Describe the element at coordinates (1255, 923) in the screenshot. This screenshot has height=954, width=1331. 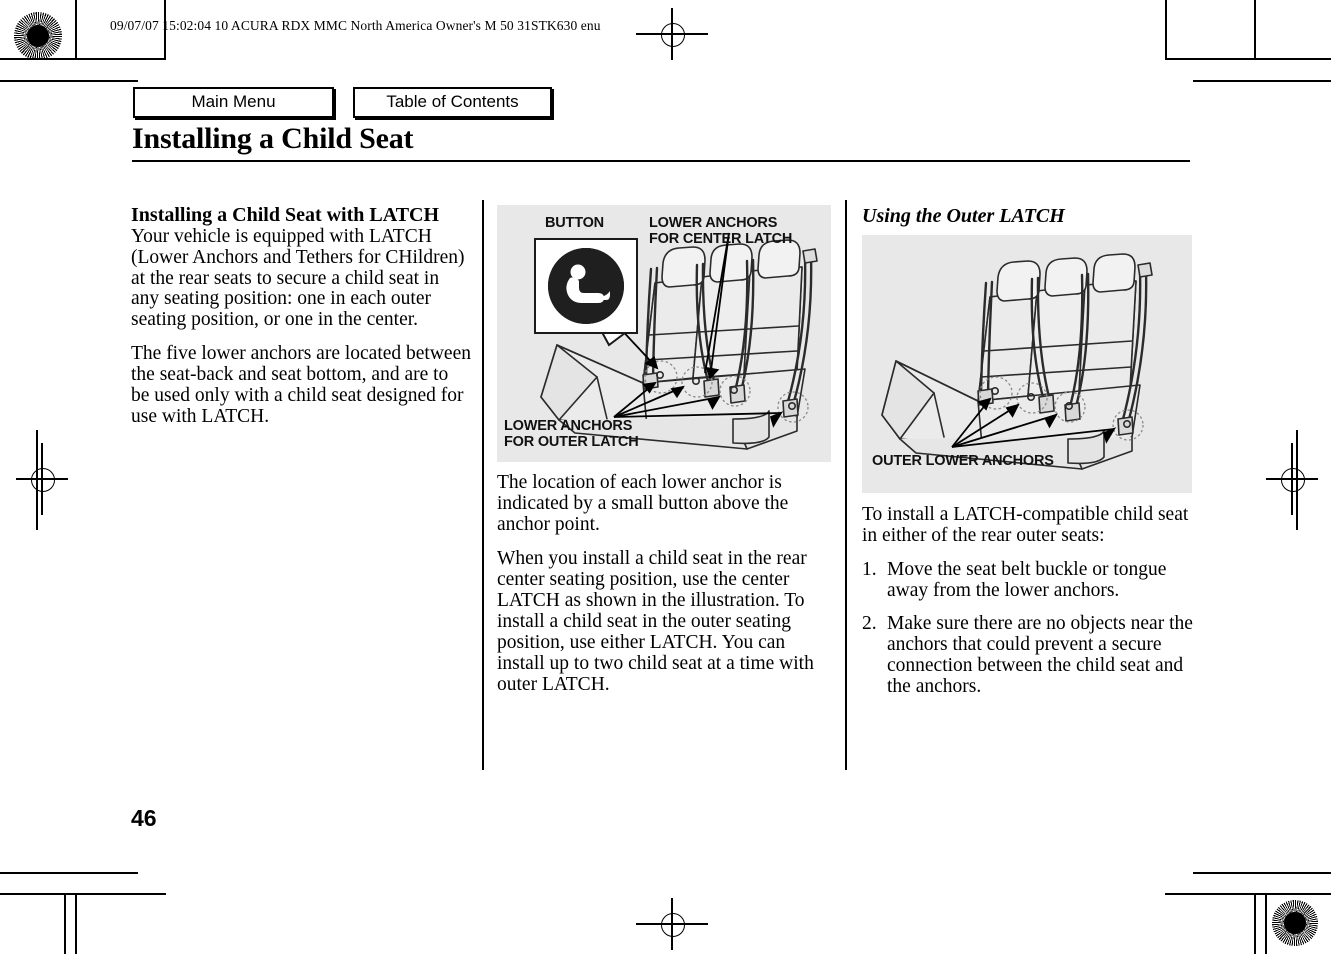
I see `crop-mark-bottom-right-outer-vertical` at that location.